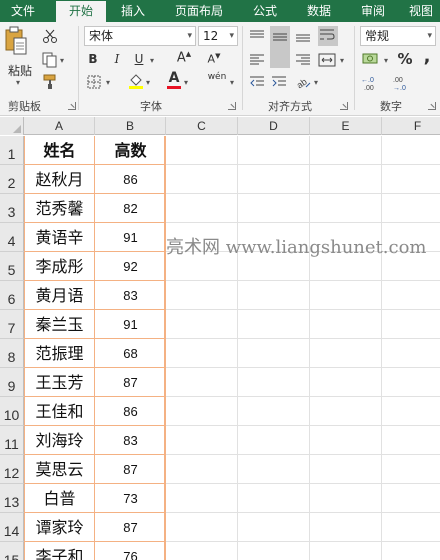 The image size is (440, 560). Describe the element at coordinates (59, 353) in the screenshot. I see `cell-name: 范振理` at that location.